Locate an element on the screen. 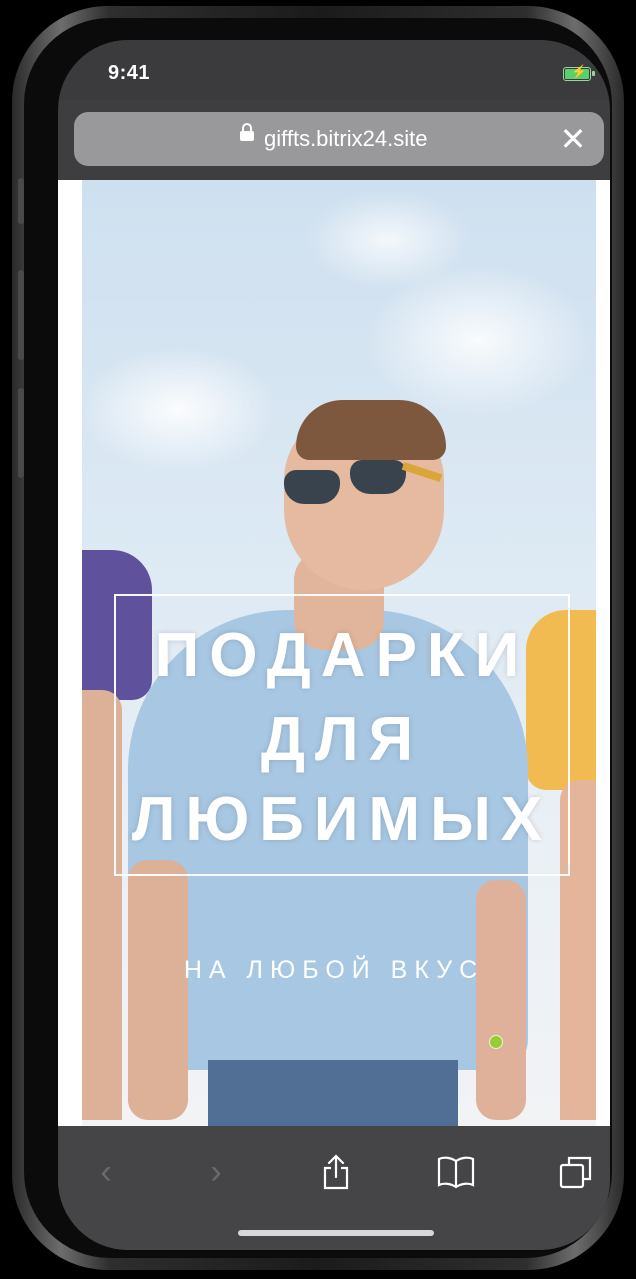  hero-title-line: ДЛЯ is located at coordinates (342, 739).